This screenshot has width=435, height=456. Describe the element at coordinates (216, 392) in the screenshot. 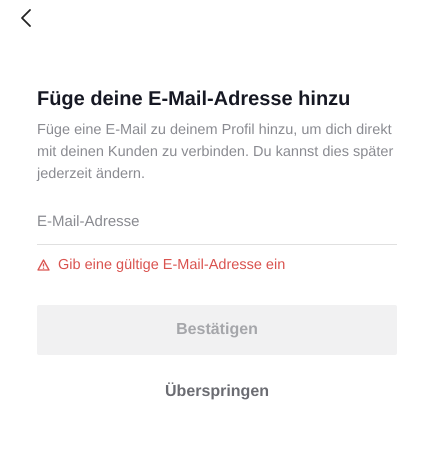

I see `skip-link: Überspringen` at that location.